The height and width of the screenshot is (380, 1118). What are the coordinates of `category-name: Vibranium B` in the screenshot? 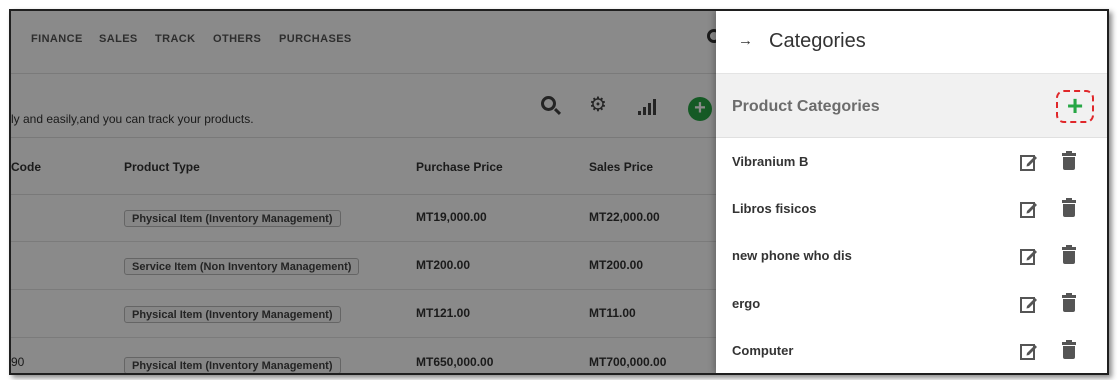 It's located at (770, 161).